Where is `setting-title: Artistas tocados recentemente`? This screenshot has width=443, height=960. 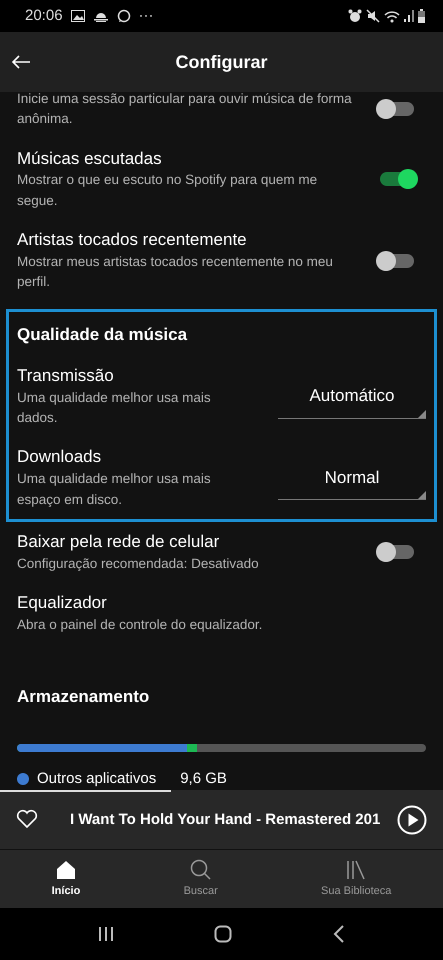 setting-title: Artistas tocados recentemente is located at coordinates (132, 239).